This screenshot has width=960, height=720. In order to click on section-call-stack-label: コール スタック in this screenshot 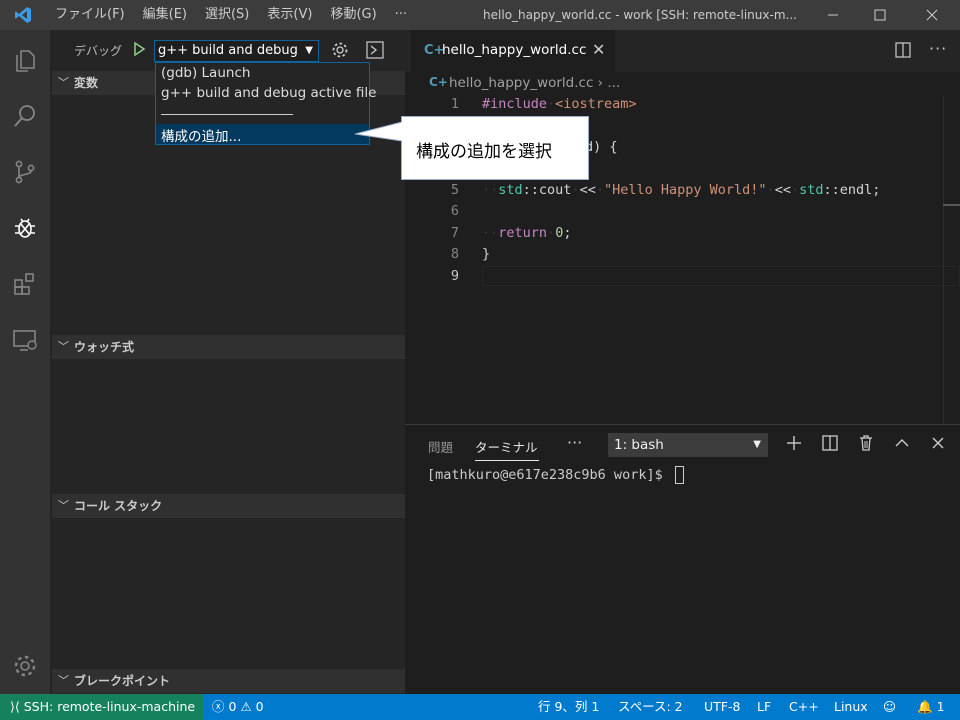, I will do `click(118, 506)`.